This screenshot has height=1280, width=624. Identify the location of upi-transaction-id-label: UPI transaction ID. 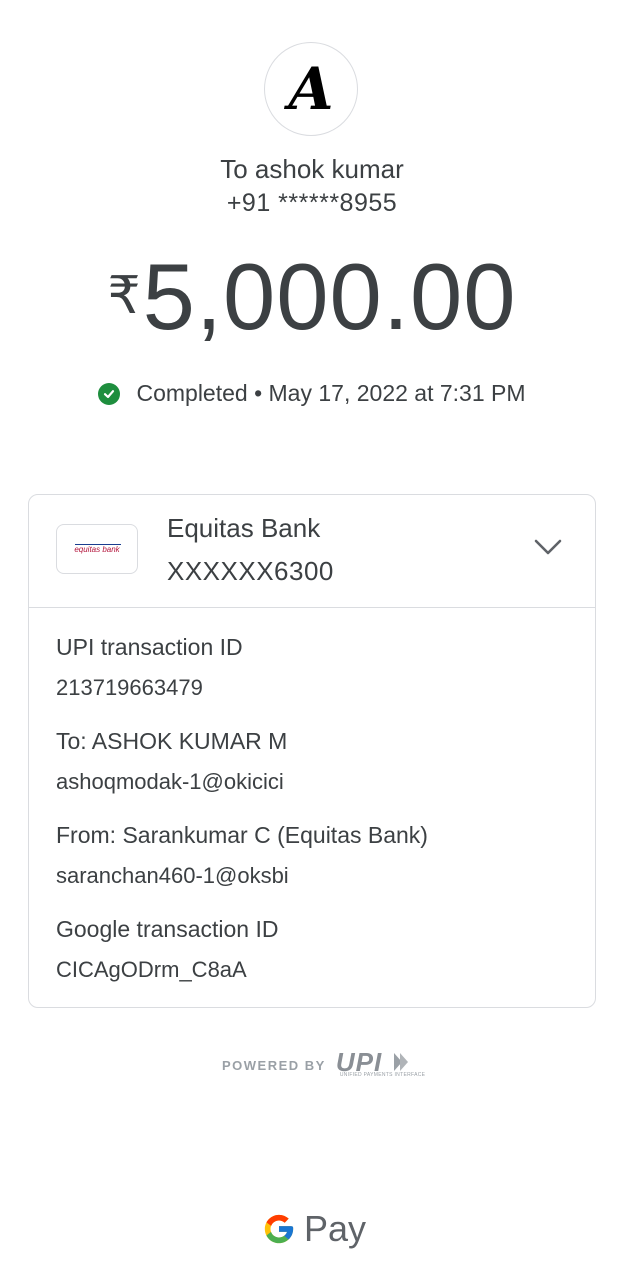
(149, 647).